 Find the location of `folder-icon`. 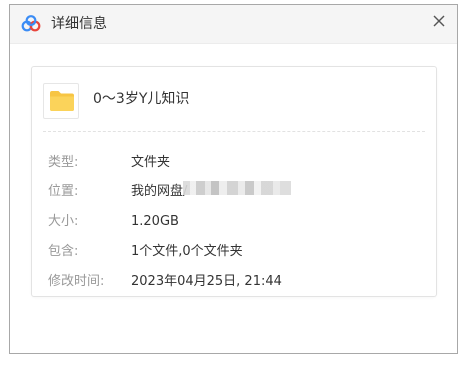

folder-icon is located at coordinates (62, 101).